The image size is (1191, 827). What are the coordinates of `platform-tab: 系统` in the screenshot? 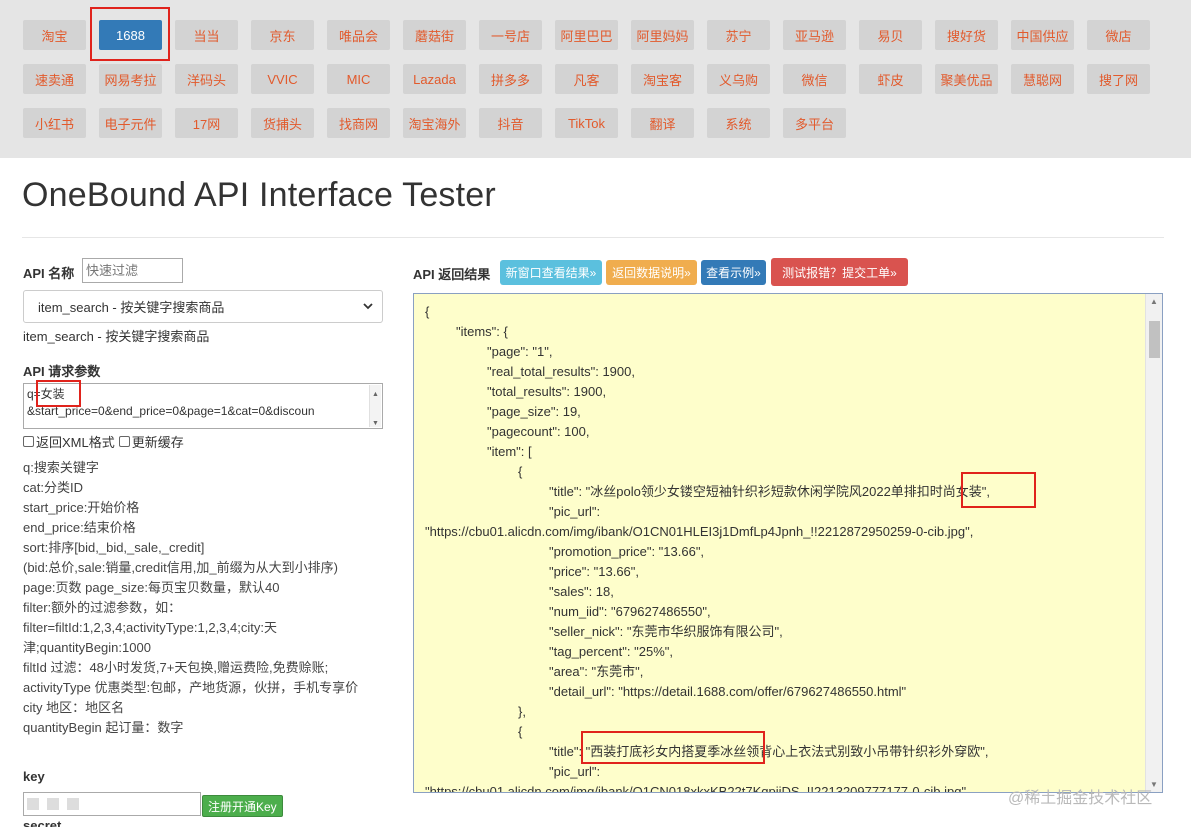 It's located at (738, 123).